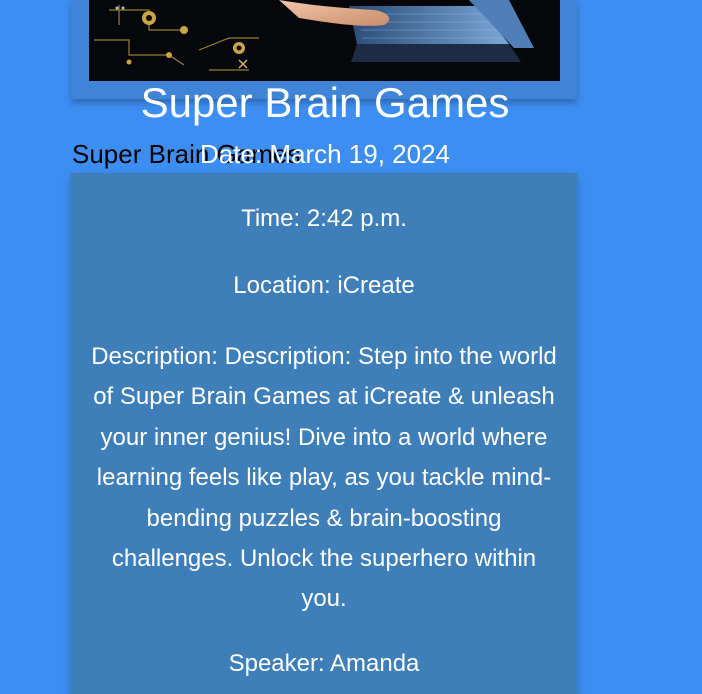 This screenshot has height=694, width=702. Describe the element at coordinates (324, 663) in the screenshot. I see `event-speaker: Speaker: Amanda` at that location.